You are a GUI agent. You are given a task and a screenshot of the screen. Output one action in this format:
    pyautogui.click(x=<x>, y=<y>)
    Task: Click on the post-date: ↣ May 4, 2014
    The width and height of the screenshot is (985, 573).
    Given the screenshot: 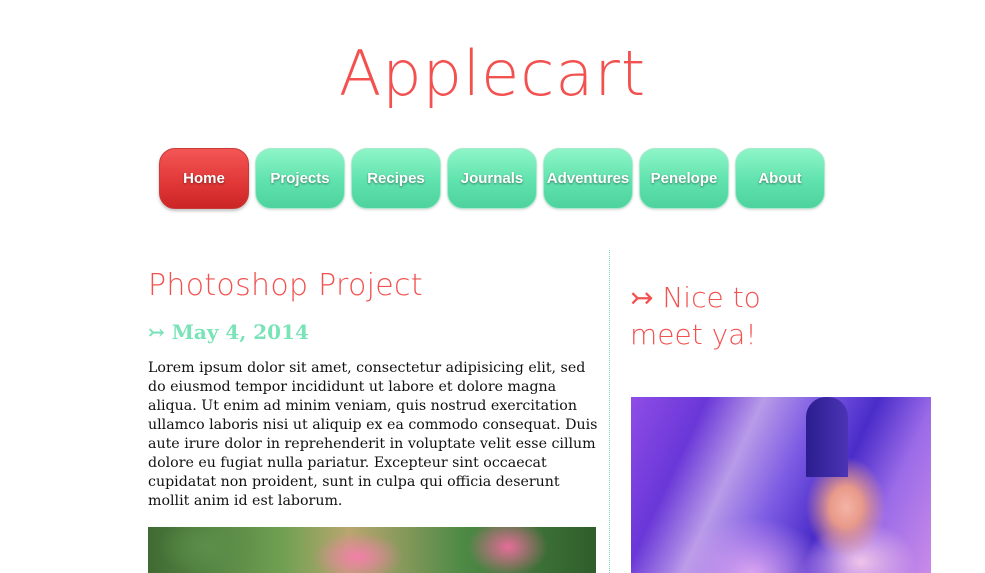 What is the action you would take?
    pyautogui.click(x=228, y=332)
    